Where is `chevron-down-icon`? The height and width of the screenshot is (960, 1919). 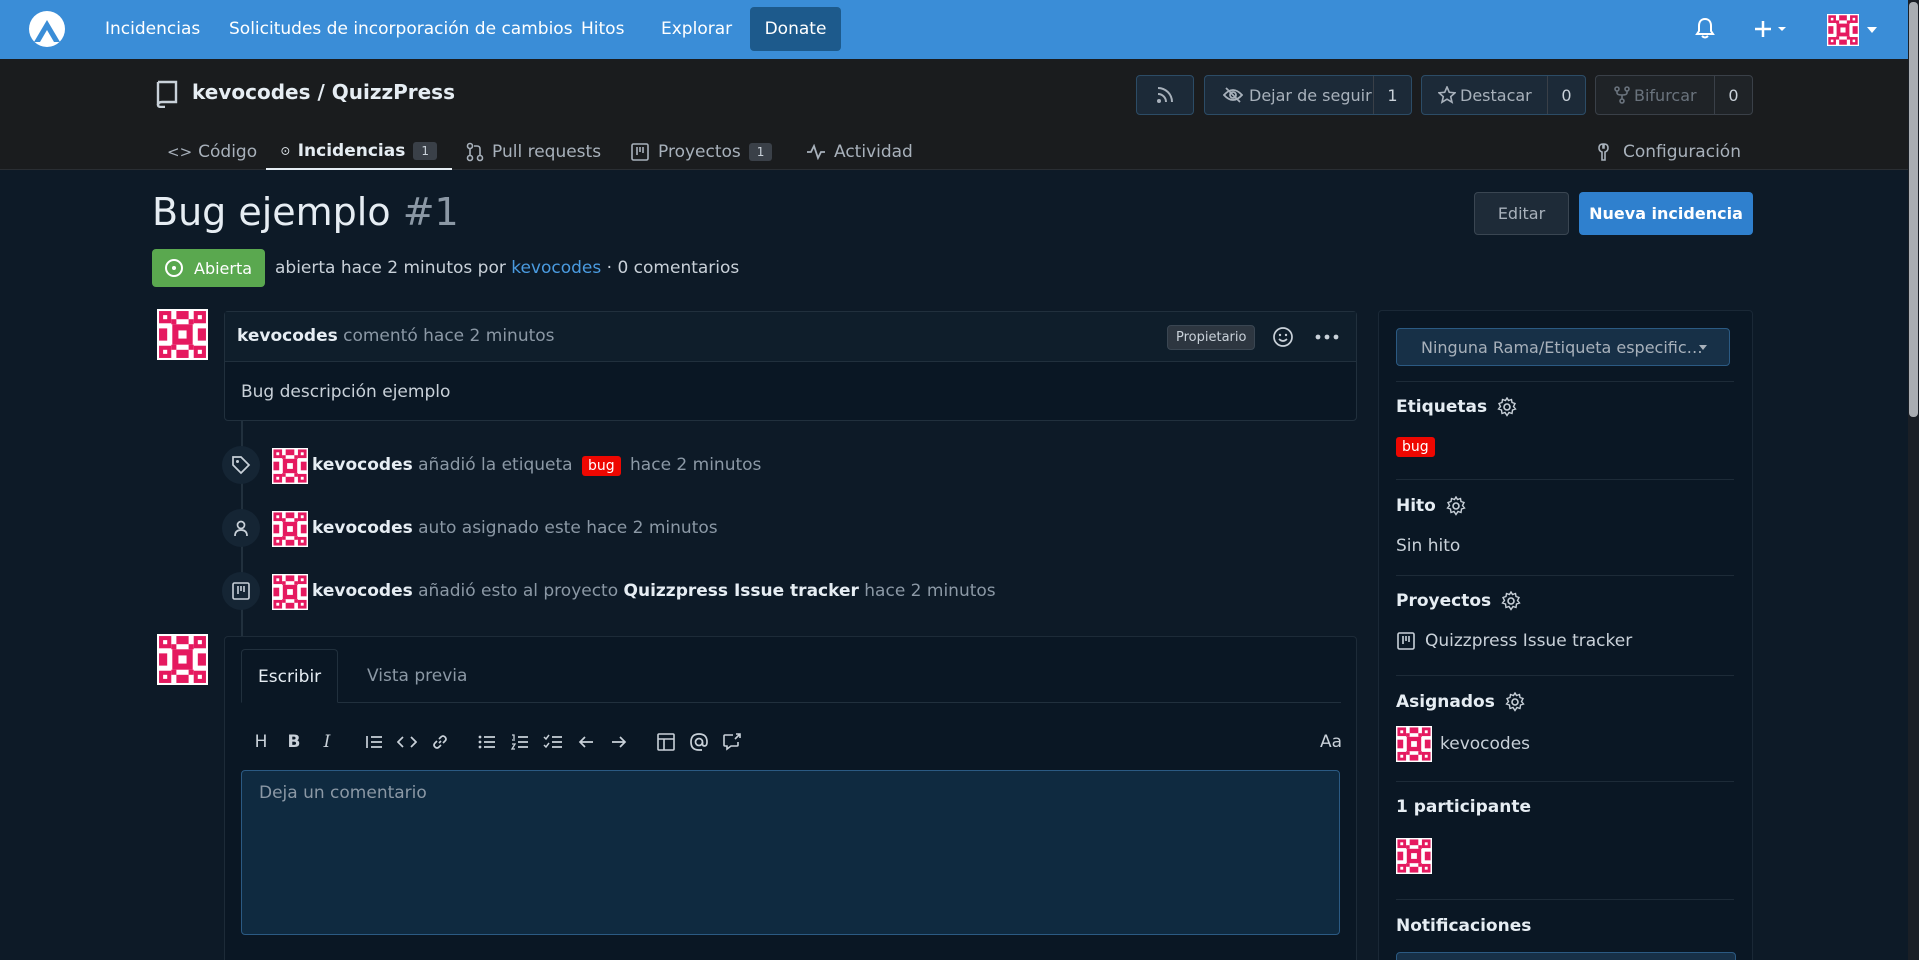 chevron-down-icon is located at coordinates (1703, 347).